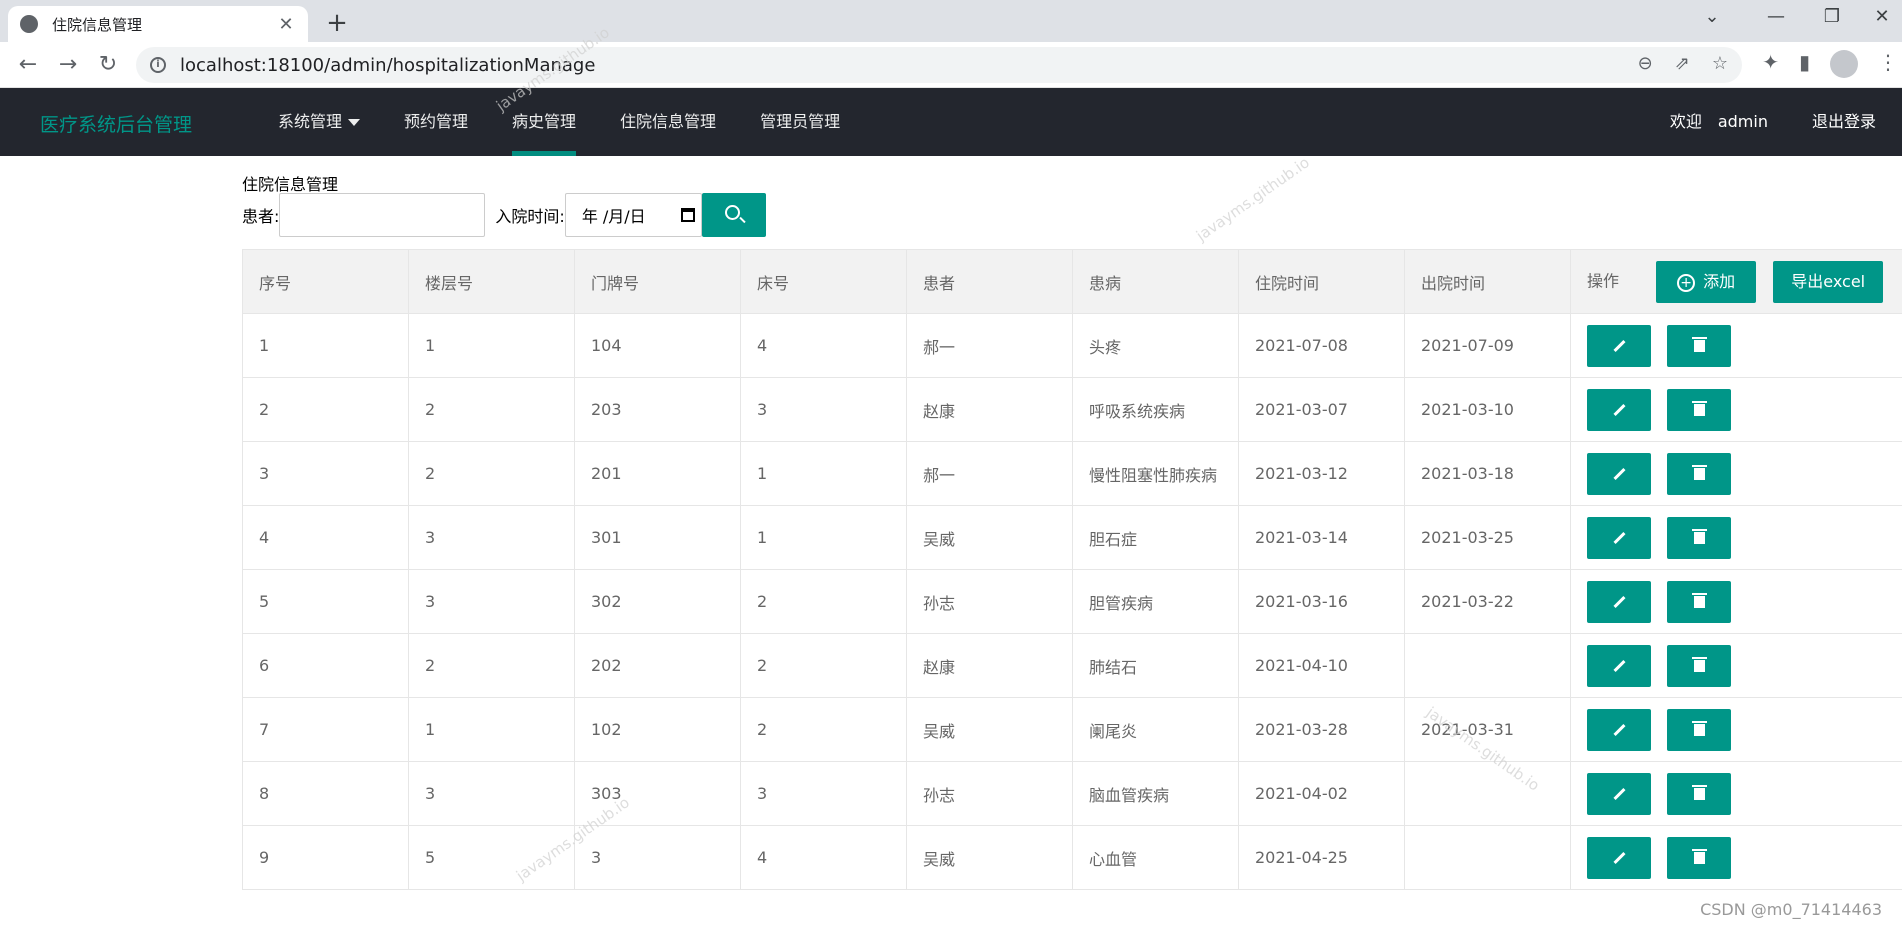 Image resolution: width=1902 pixels, height=929 pixels. Describe the element at coordinates (1645, 63) in the screenshot. I see `zoom-icon: ⊖` at that location.